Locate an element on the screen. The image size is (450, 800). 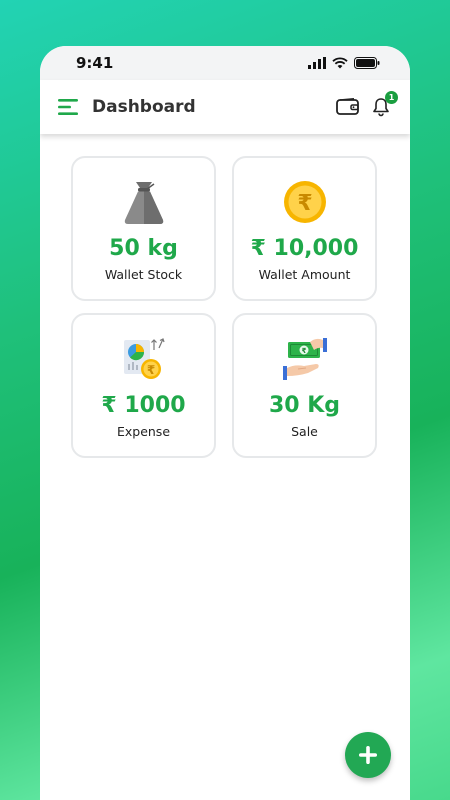
sale-card: ₹ 30 Kg Sale is located at coordinates (304, 385).